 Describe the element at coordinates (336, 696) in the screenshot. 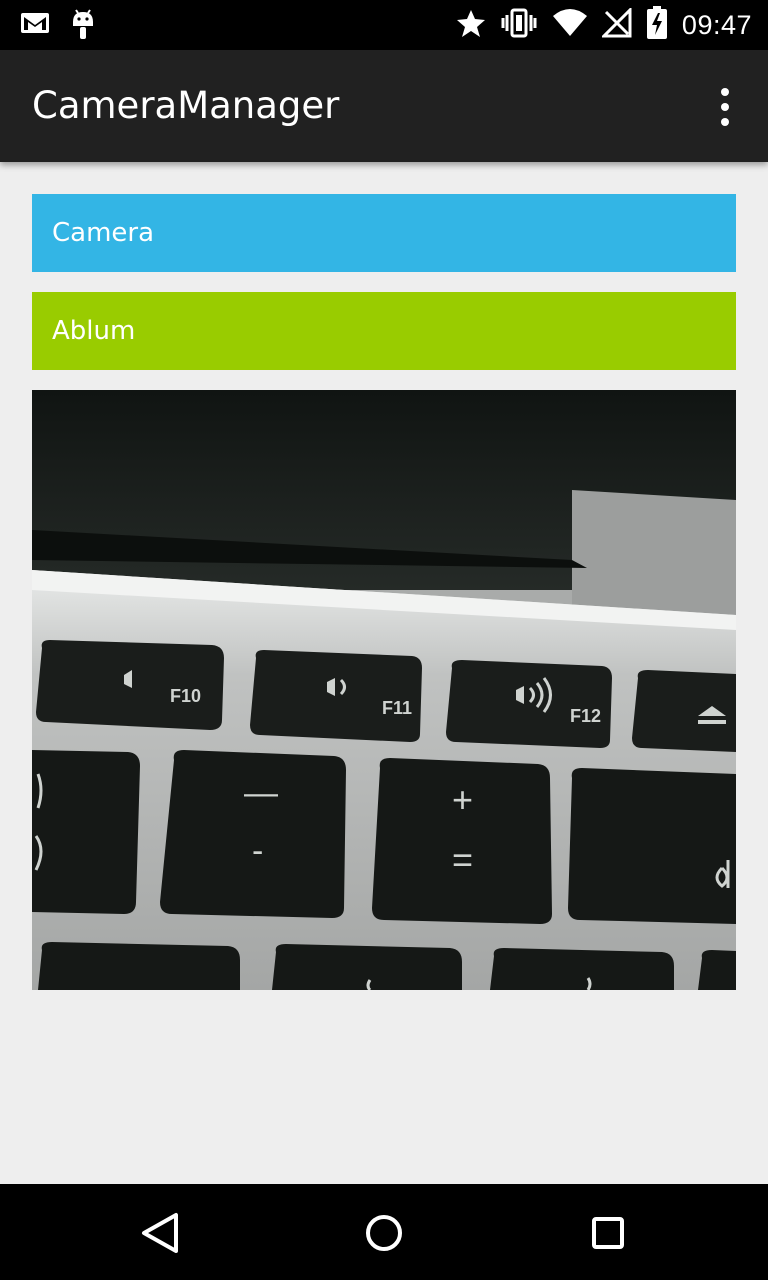

I see `key-f11: F11` at that location.